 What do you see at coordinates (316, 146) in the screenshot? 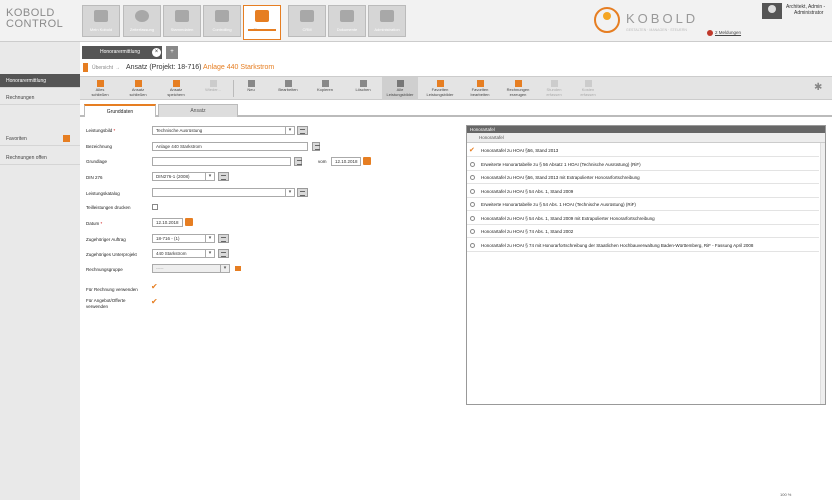
I see `bezeichnung-text-button` at bounding box center [316, 146].